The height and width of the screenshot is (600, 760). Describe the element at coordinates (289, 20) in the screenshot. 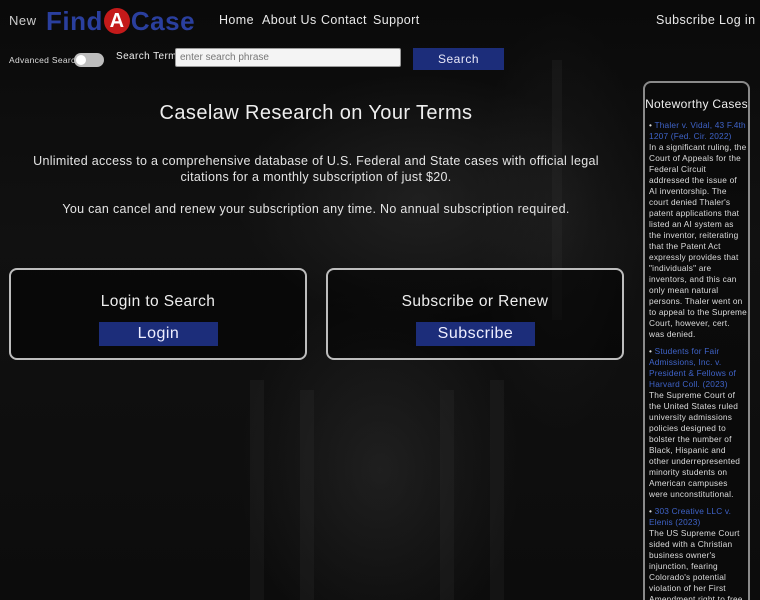

I see `nav-about-us: About Us` at that location.